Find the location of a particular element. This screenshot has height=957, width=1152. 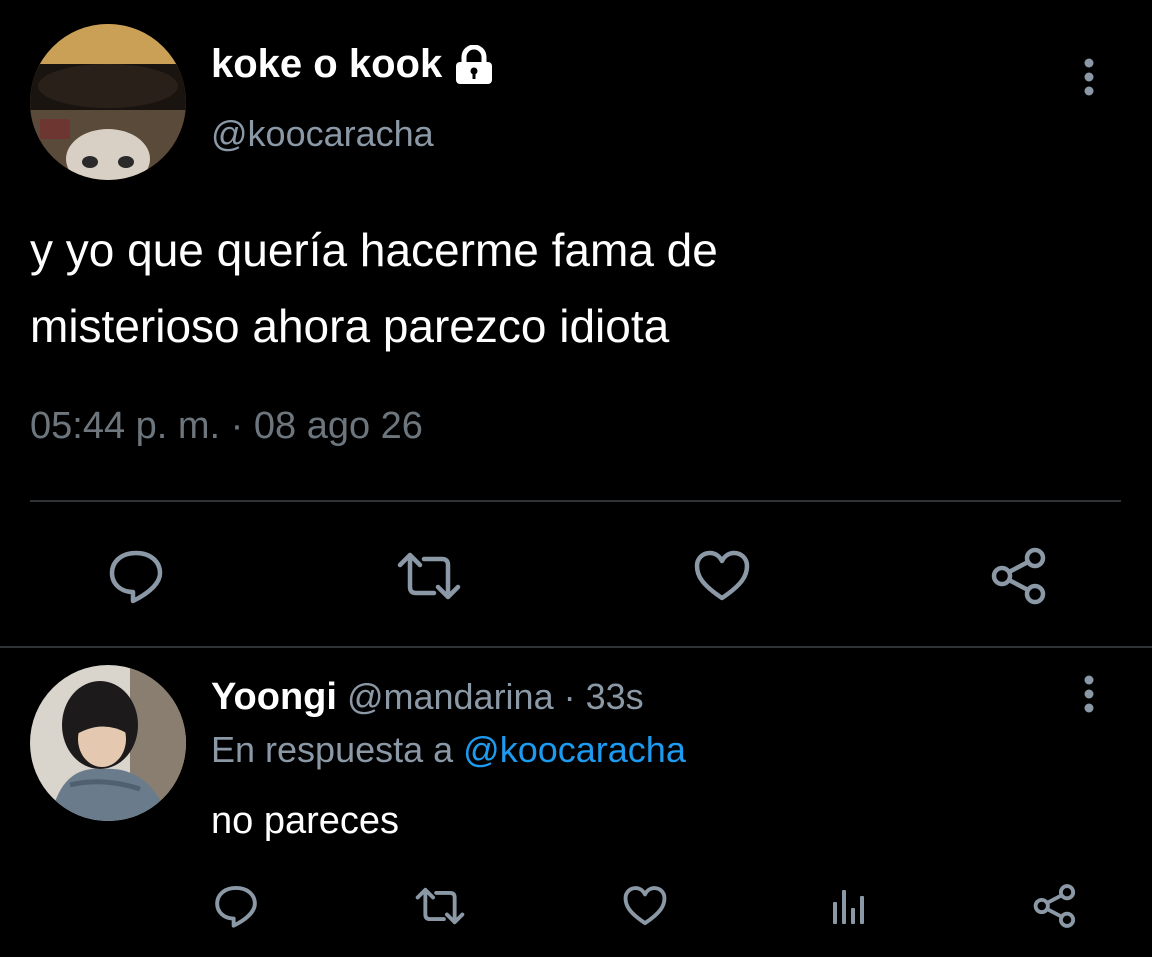

timestamp: 05:44 p. m. · 08 ago 26 is located at coordinates (226, 426).